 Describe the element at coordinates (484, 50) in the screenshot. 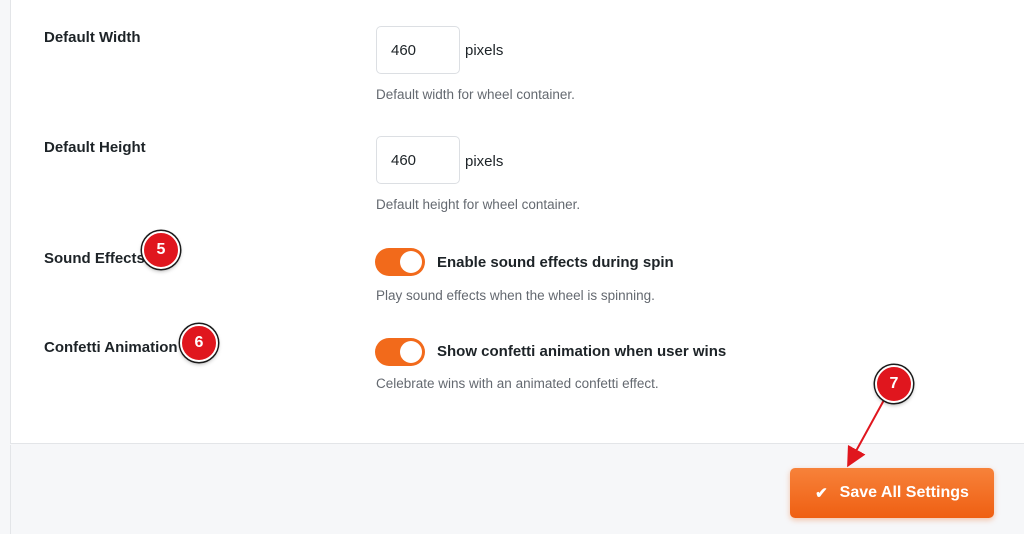

I see `default-width-unit: pixels` at that location.